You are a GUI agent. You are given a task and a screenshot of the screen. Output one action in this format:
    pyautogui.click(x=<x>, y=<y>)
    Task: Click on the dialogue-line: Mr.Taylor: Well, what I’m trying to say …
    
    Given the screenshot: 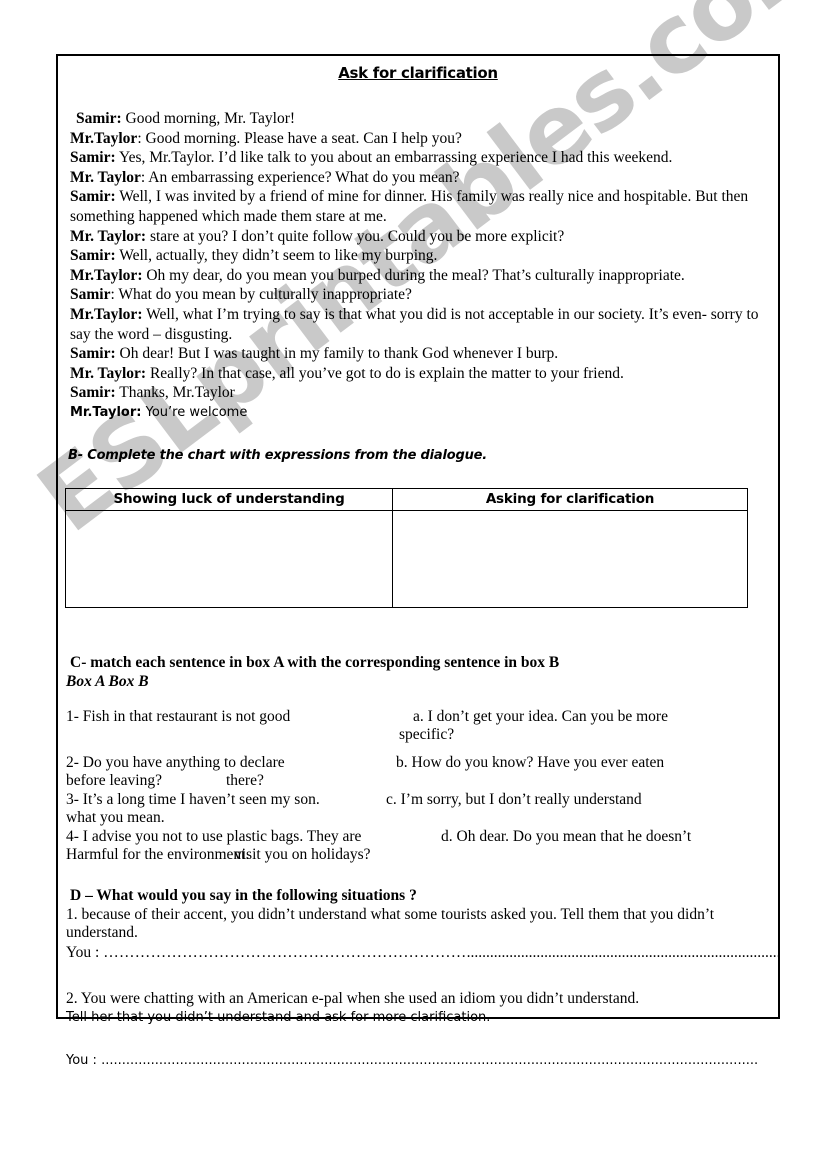 What is the action you would take?
    pyautogui.click(x=418, y=324)
    